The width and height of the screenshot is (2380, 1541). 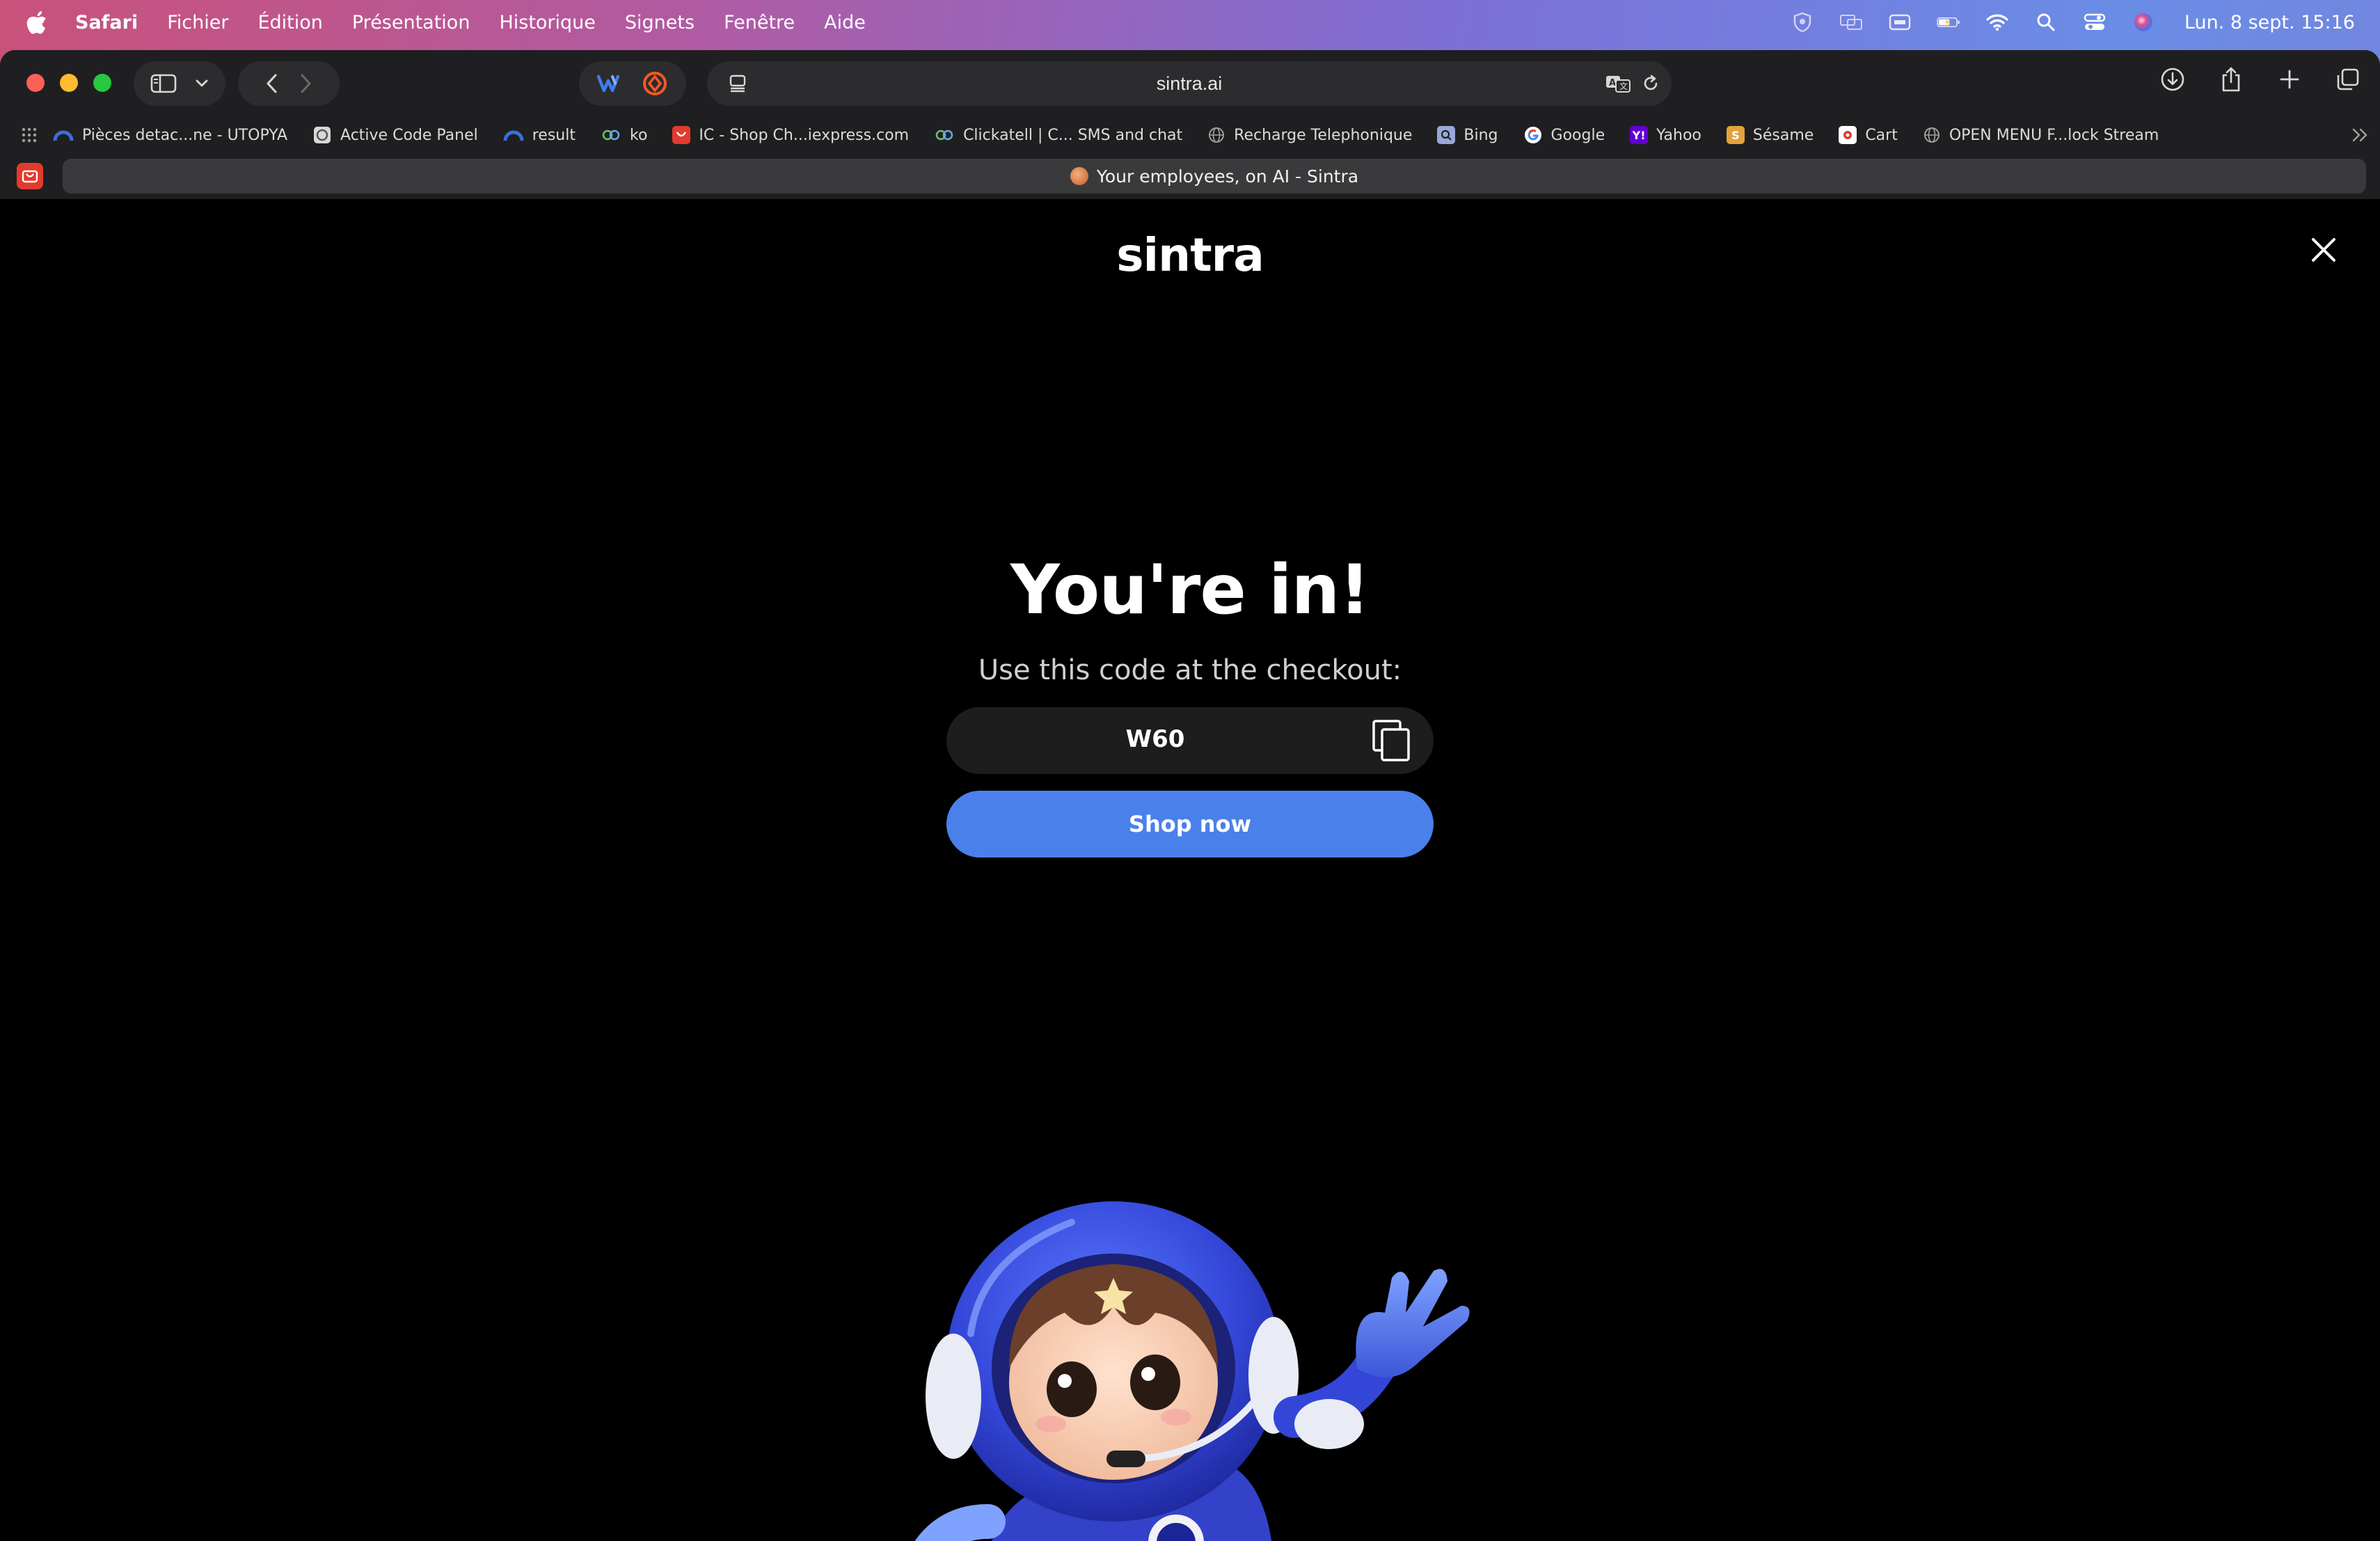 What do you see at coordinates (2323, 249) in the screenshot?
I see `close-icon` at bounding box center [2323, 249].